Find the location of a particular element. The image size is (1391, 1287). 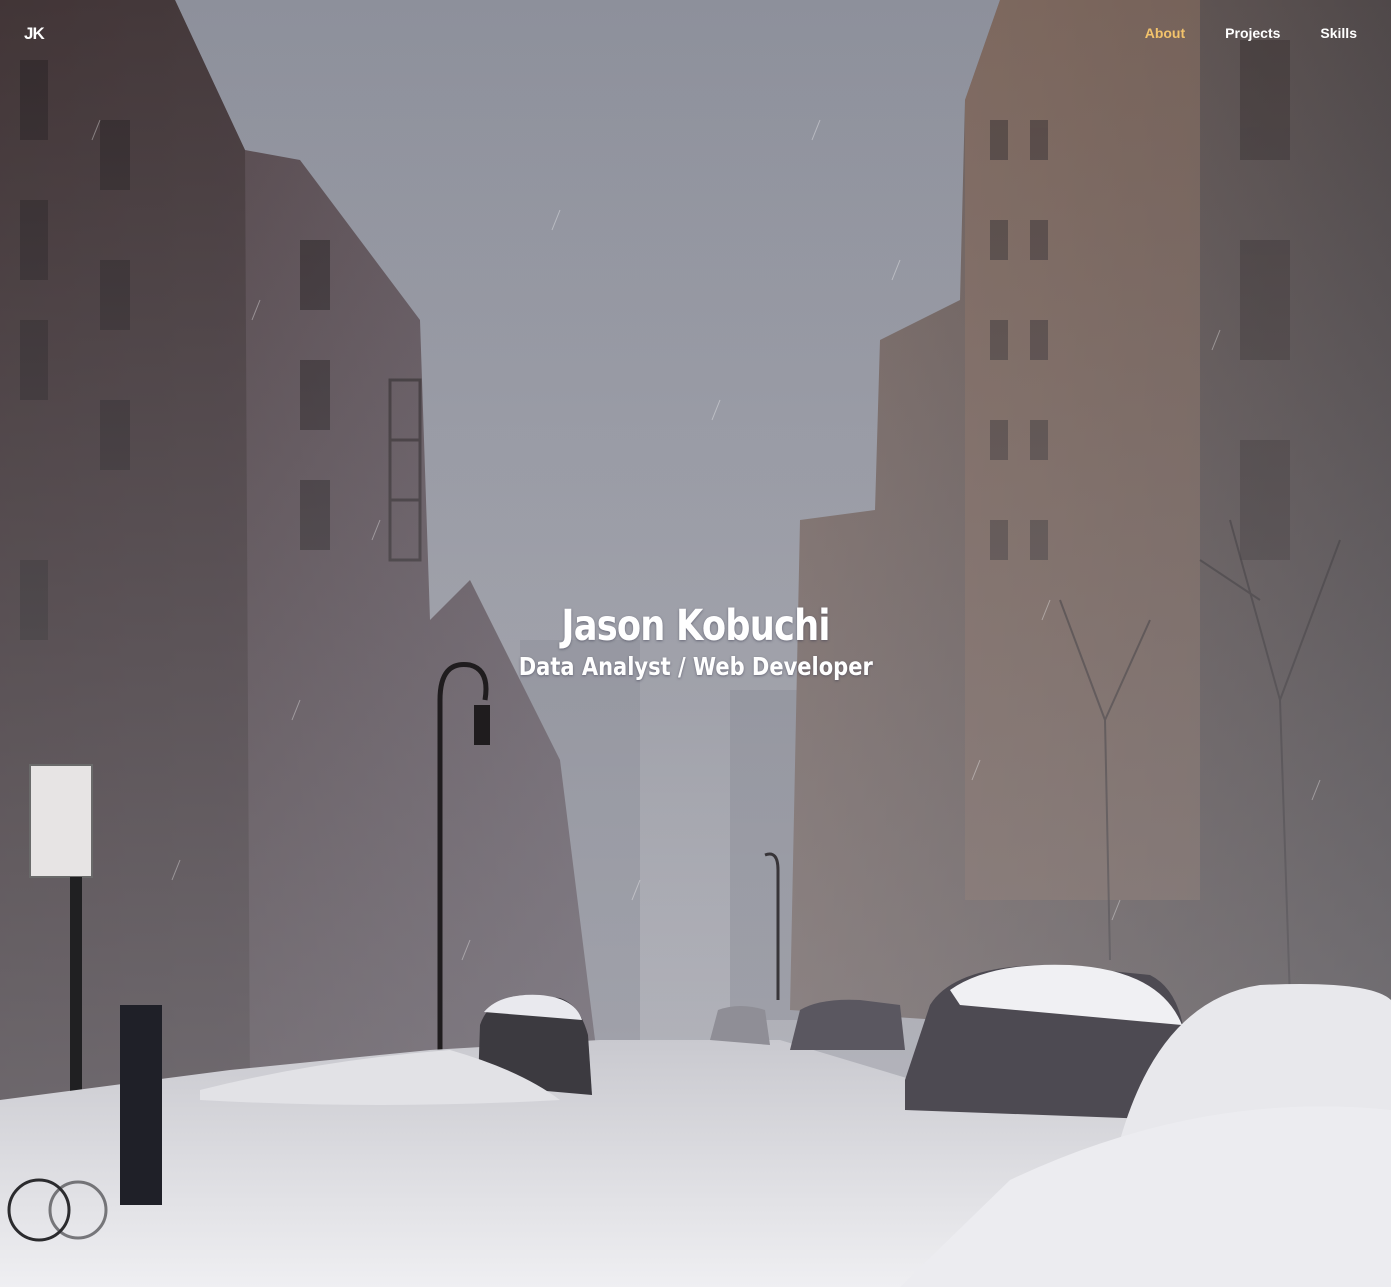

nav-link-skills: Skills is located at coordinates (1338, 33).